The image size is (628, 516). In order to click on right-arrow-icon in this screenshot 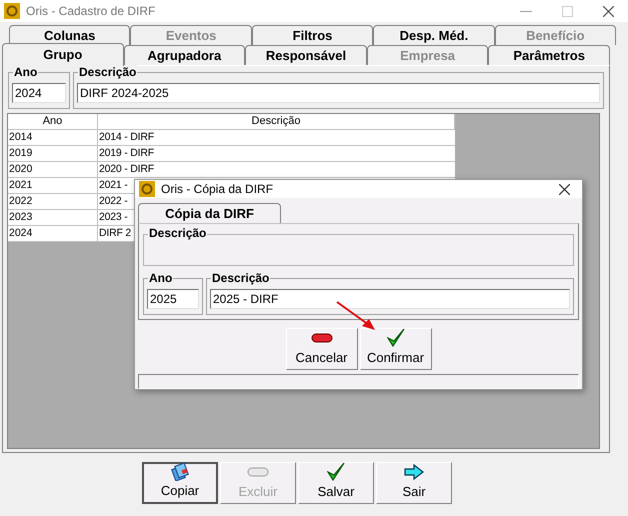, I will do `click(414, 472)`.